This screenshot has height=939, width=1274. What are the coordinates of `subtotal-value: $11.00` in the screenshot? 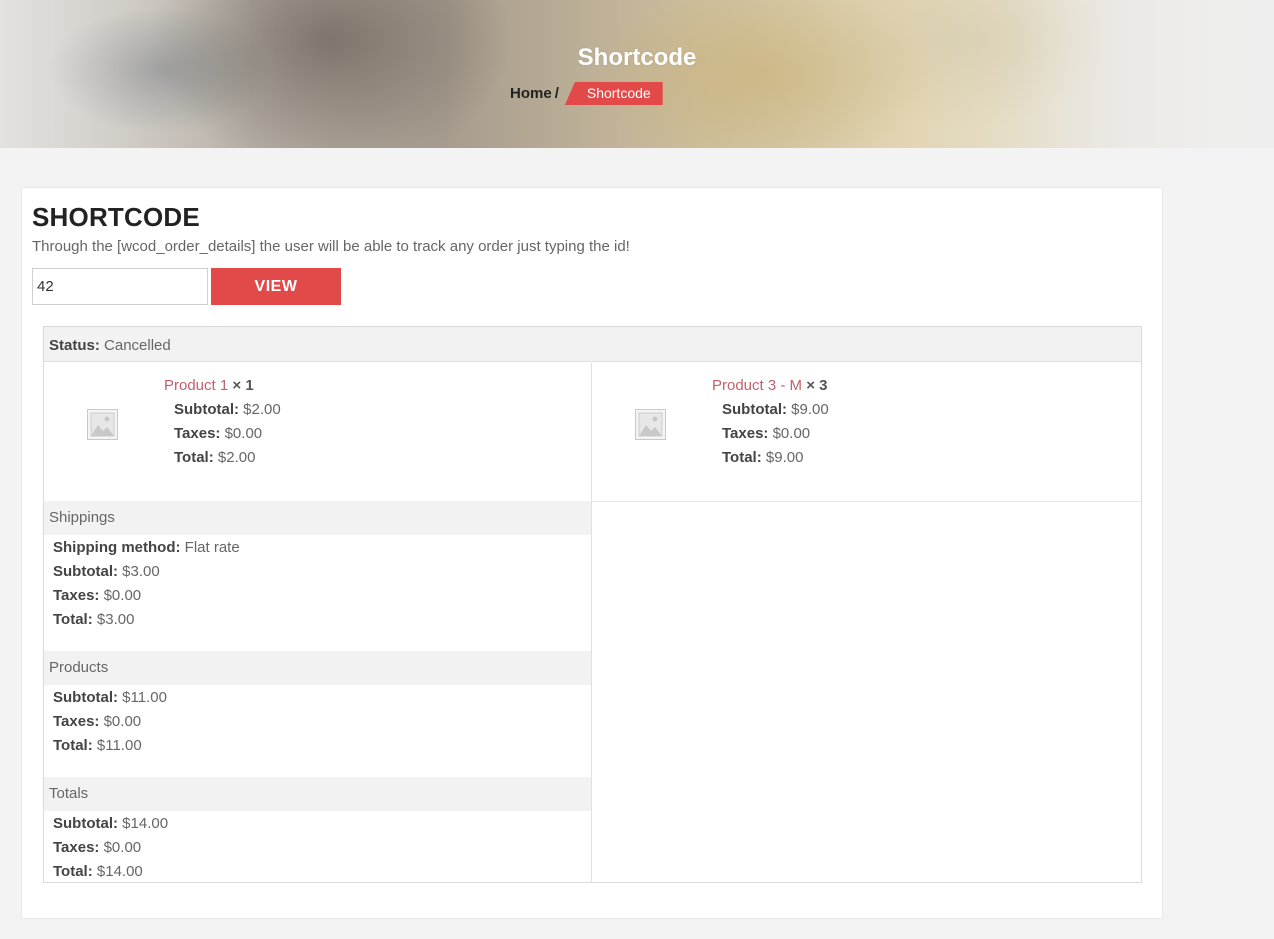 It's located at (144, 697).